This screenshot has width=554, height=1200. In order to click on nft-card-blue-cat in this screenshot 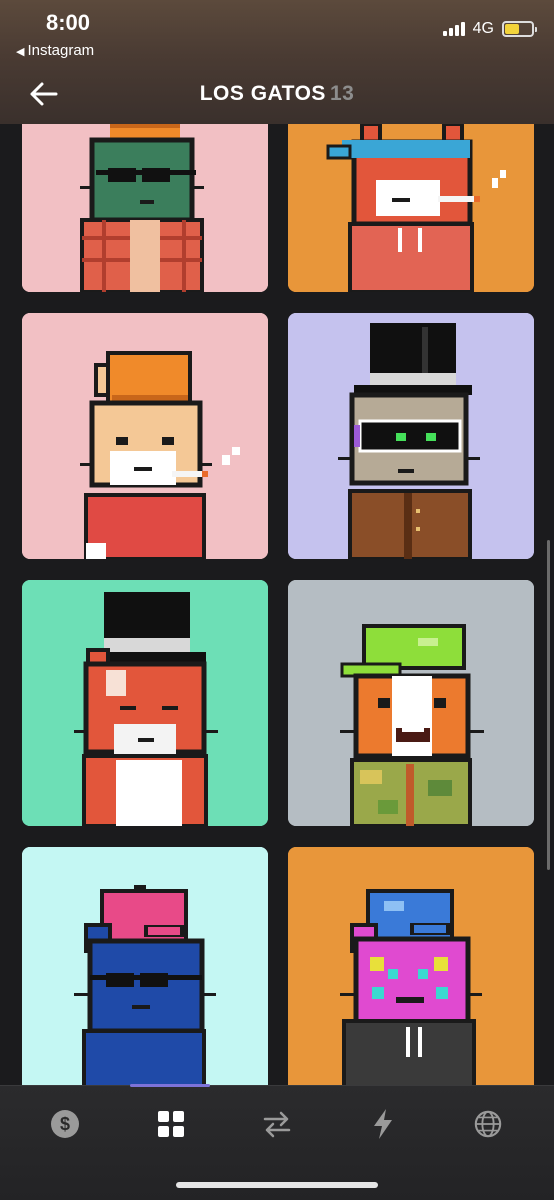, I will do `click(145, 966)`.